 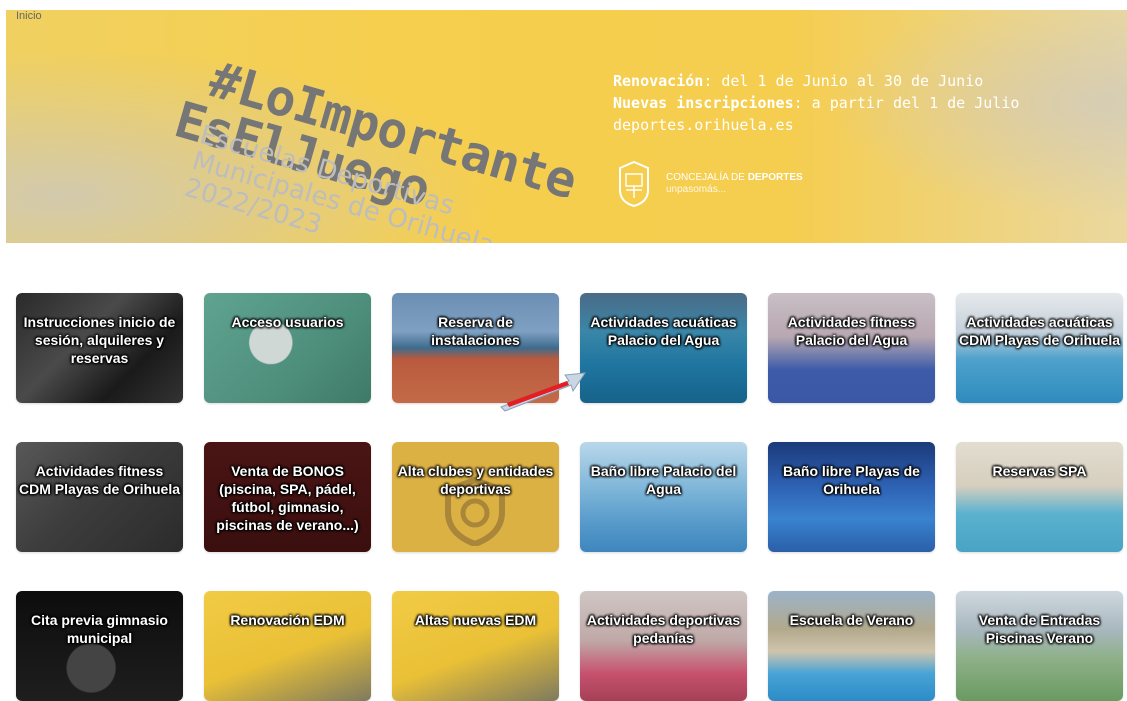 What do you see at coordinates (703, 103) in the screenshot?
I see `inscripciones-label: Nuevas inscripciones` at bounding box center [703, 103].